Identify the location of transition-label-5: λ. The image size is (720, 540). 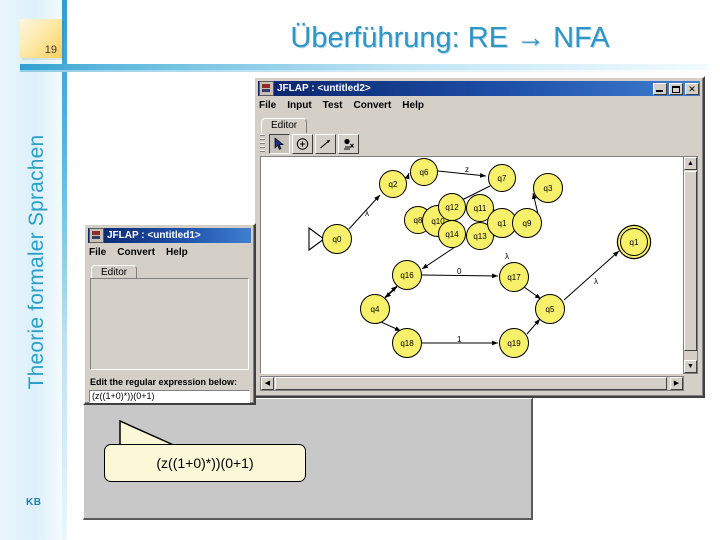
(596, 281).